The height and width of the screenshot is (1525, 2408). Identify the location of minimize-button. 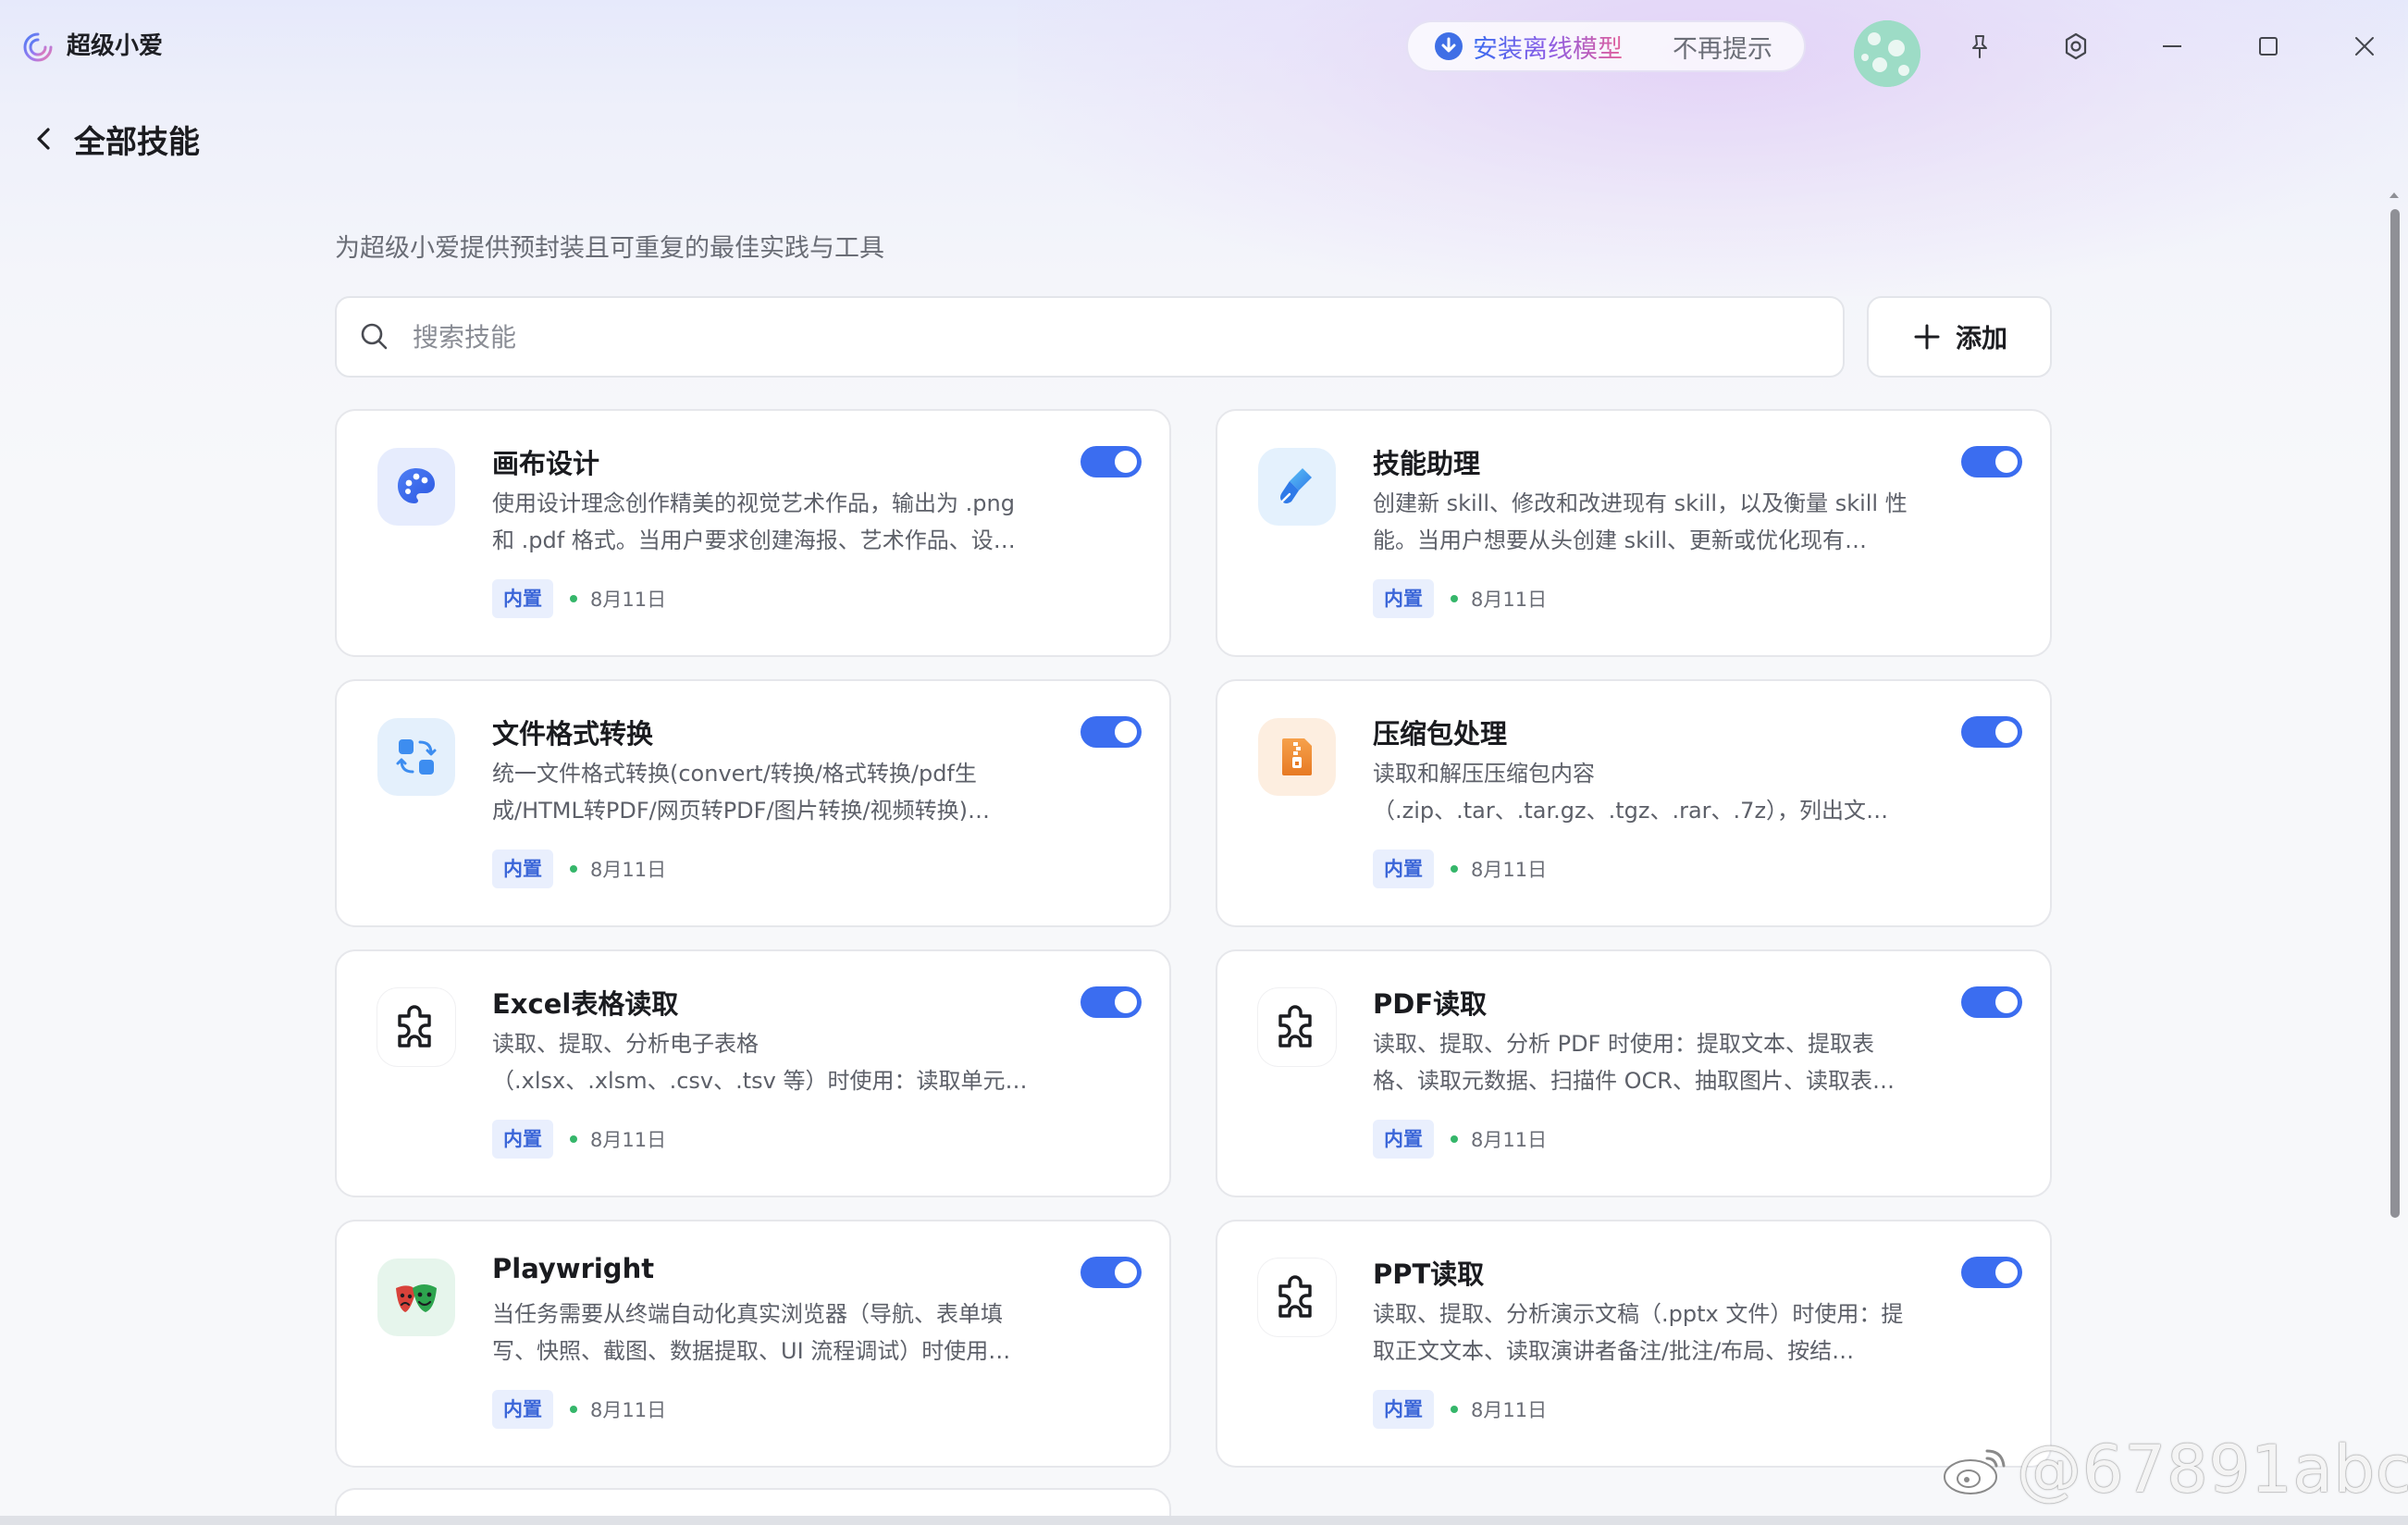
(2172, 46).